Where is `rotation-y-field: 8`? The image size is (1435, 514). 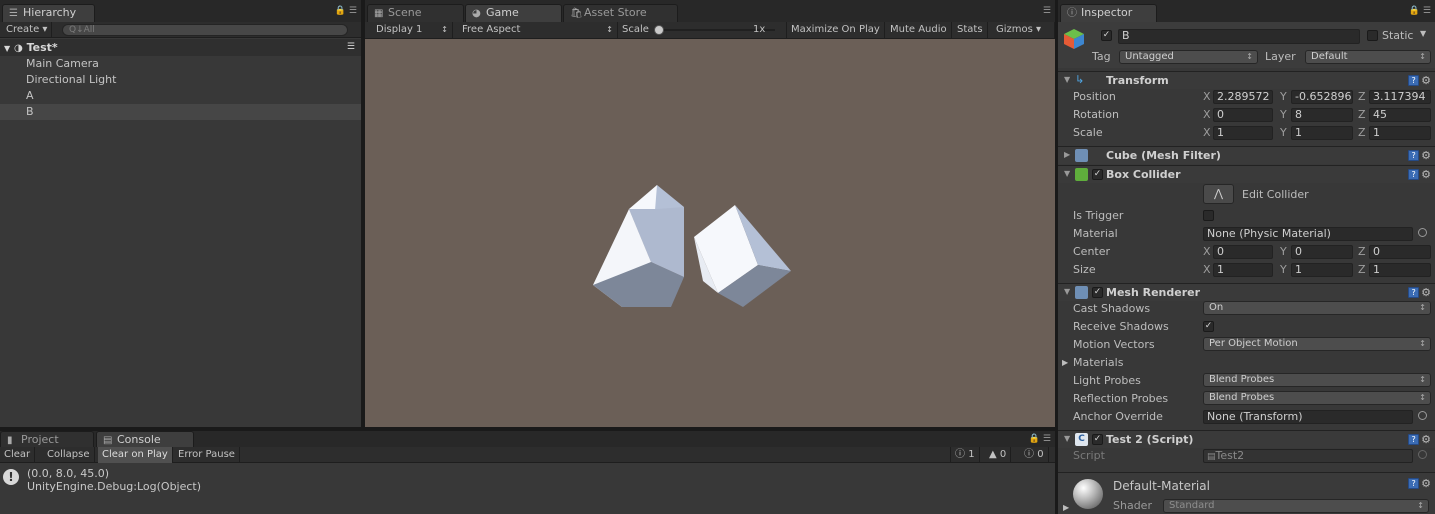
rotation-y-field: 8 is located at coordinates (1322, 115).